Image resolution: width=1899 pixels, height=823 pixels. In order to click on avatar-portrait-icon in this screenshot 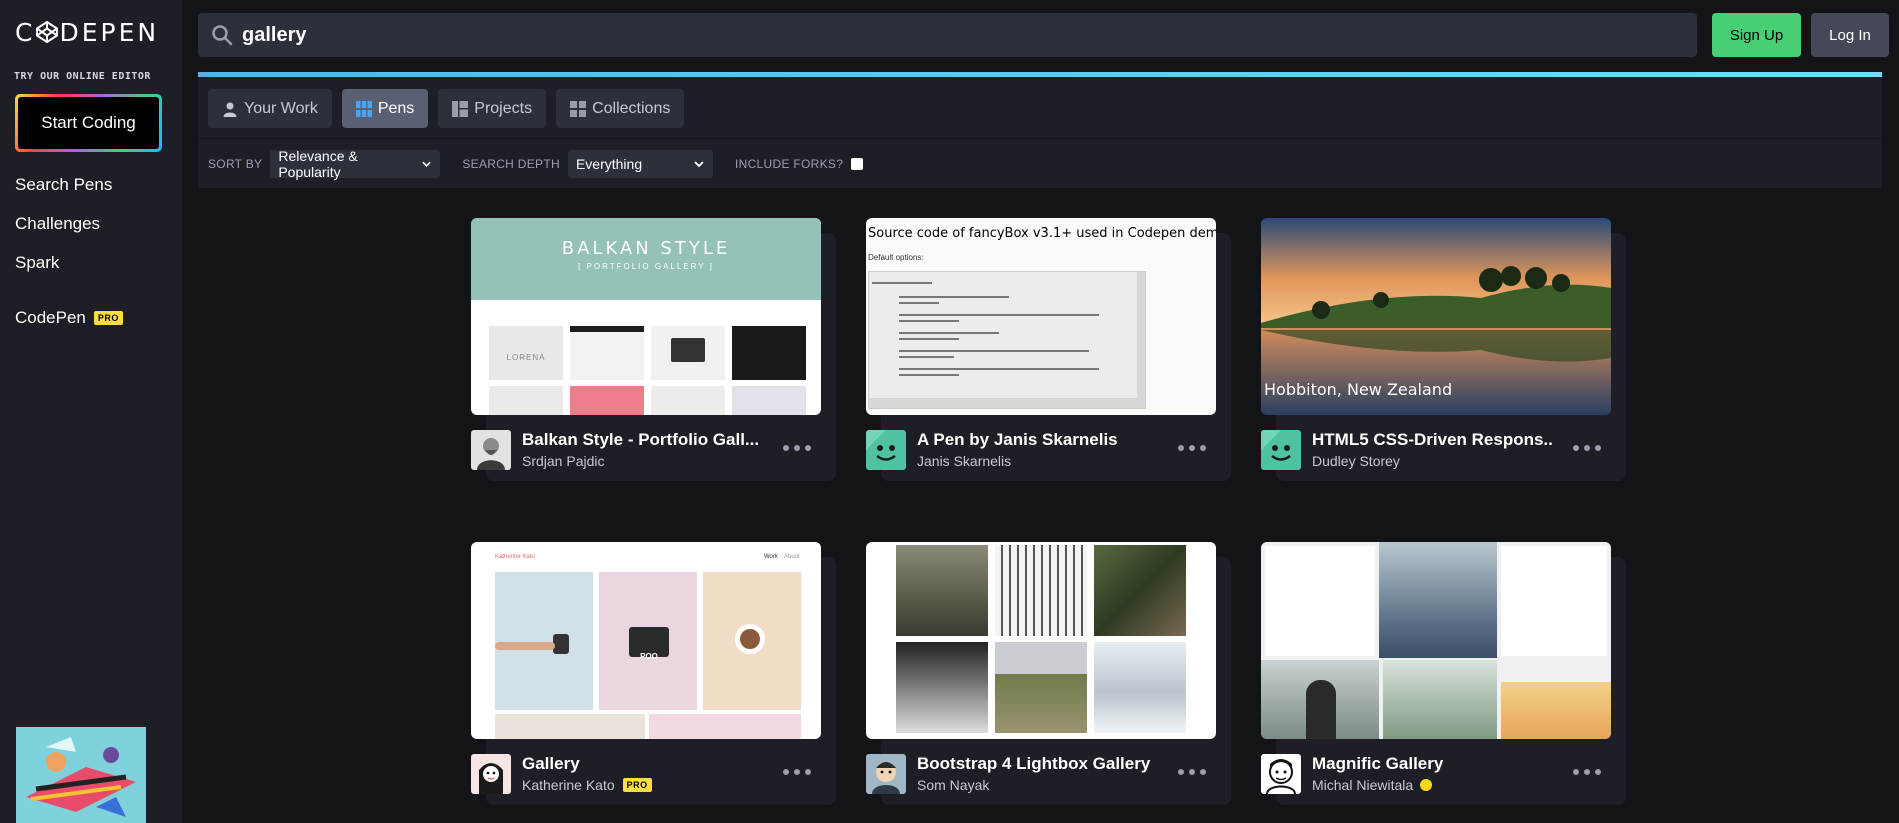, I will do `click(491, 450)`.